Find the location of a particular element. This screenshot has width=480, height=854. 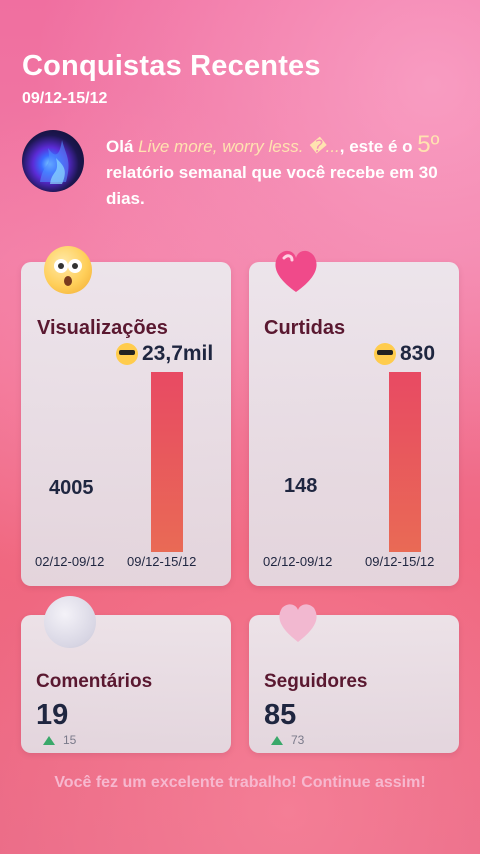

avatar-art-icon is located at coordinates (54, 162).